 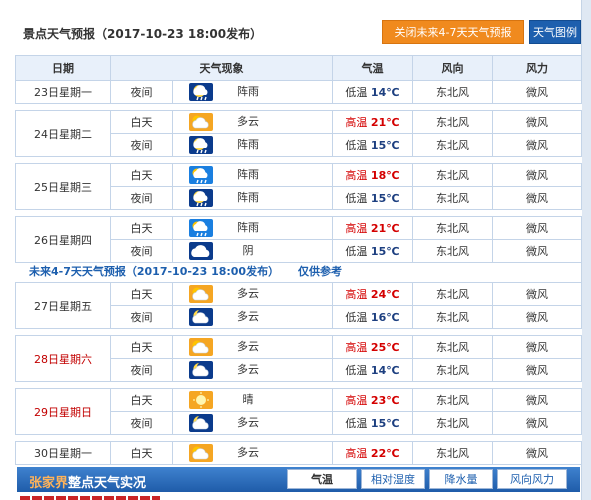 I want to click on date-cell: 26日星期四, so click(x=63, y=239).